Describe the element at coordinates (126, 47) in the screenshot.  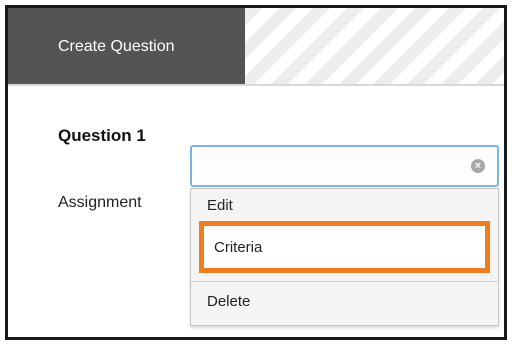
I see `tab-create-question: Create Question` at that location.